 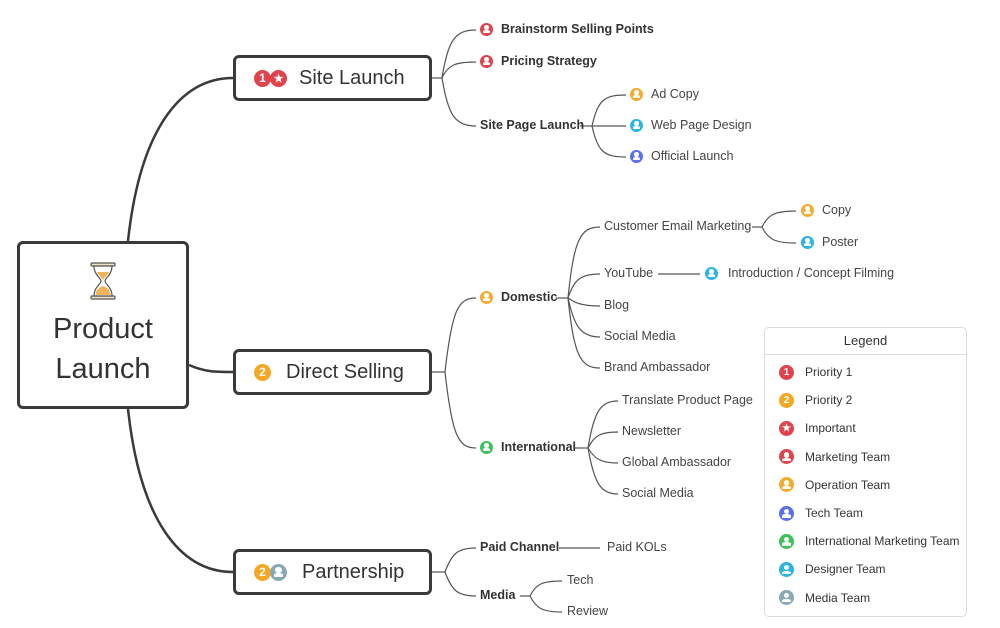 I want to click on leaf-global-ambassador: Global Ambassador, so click(x=676, y=462).